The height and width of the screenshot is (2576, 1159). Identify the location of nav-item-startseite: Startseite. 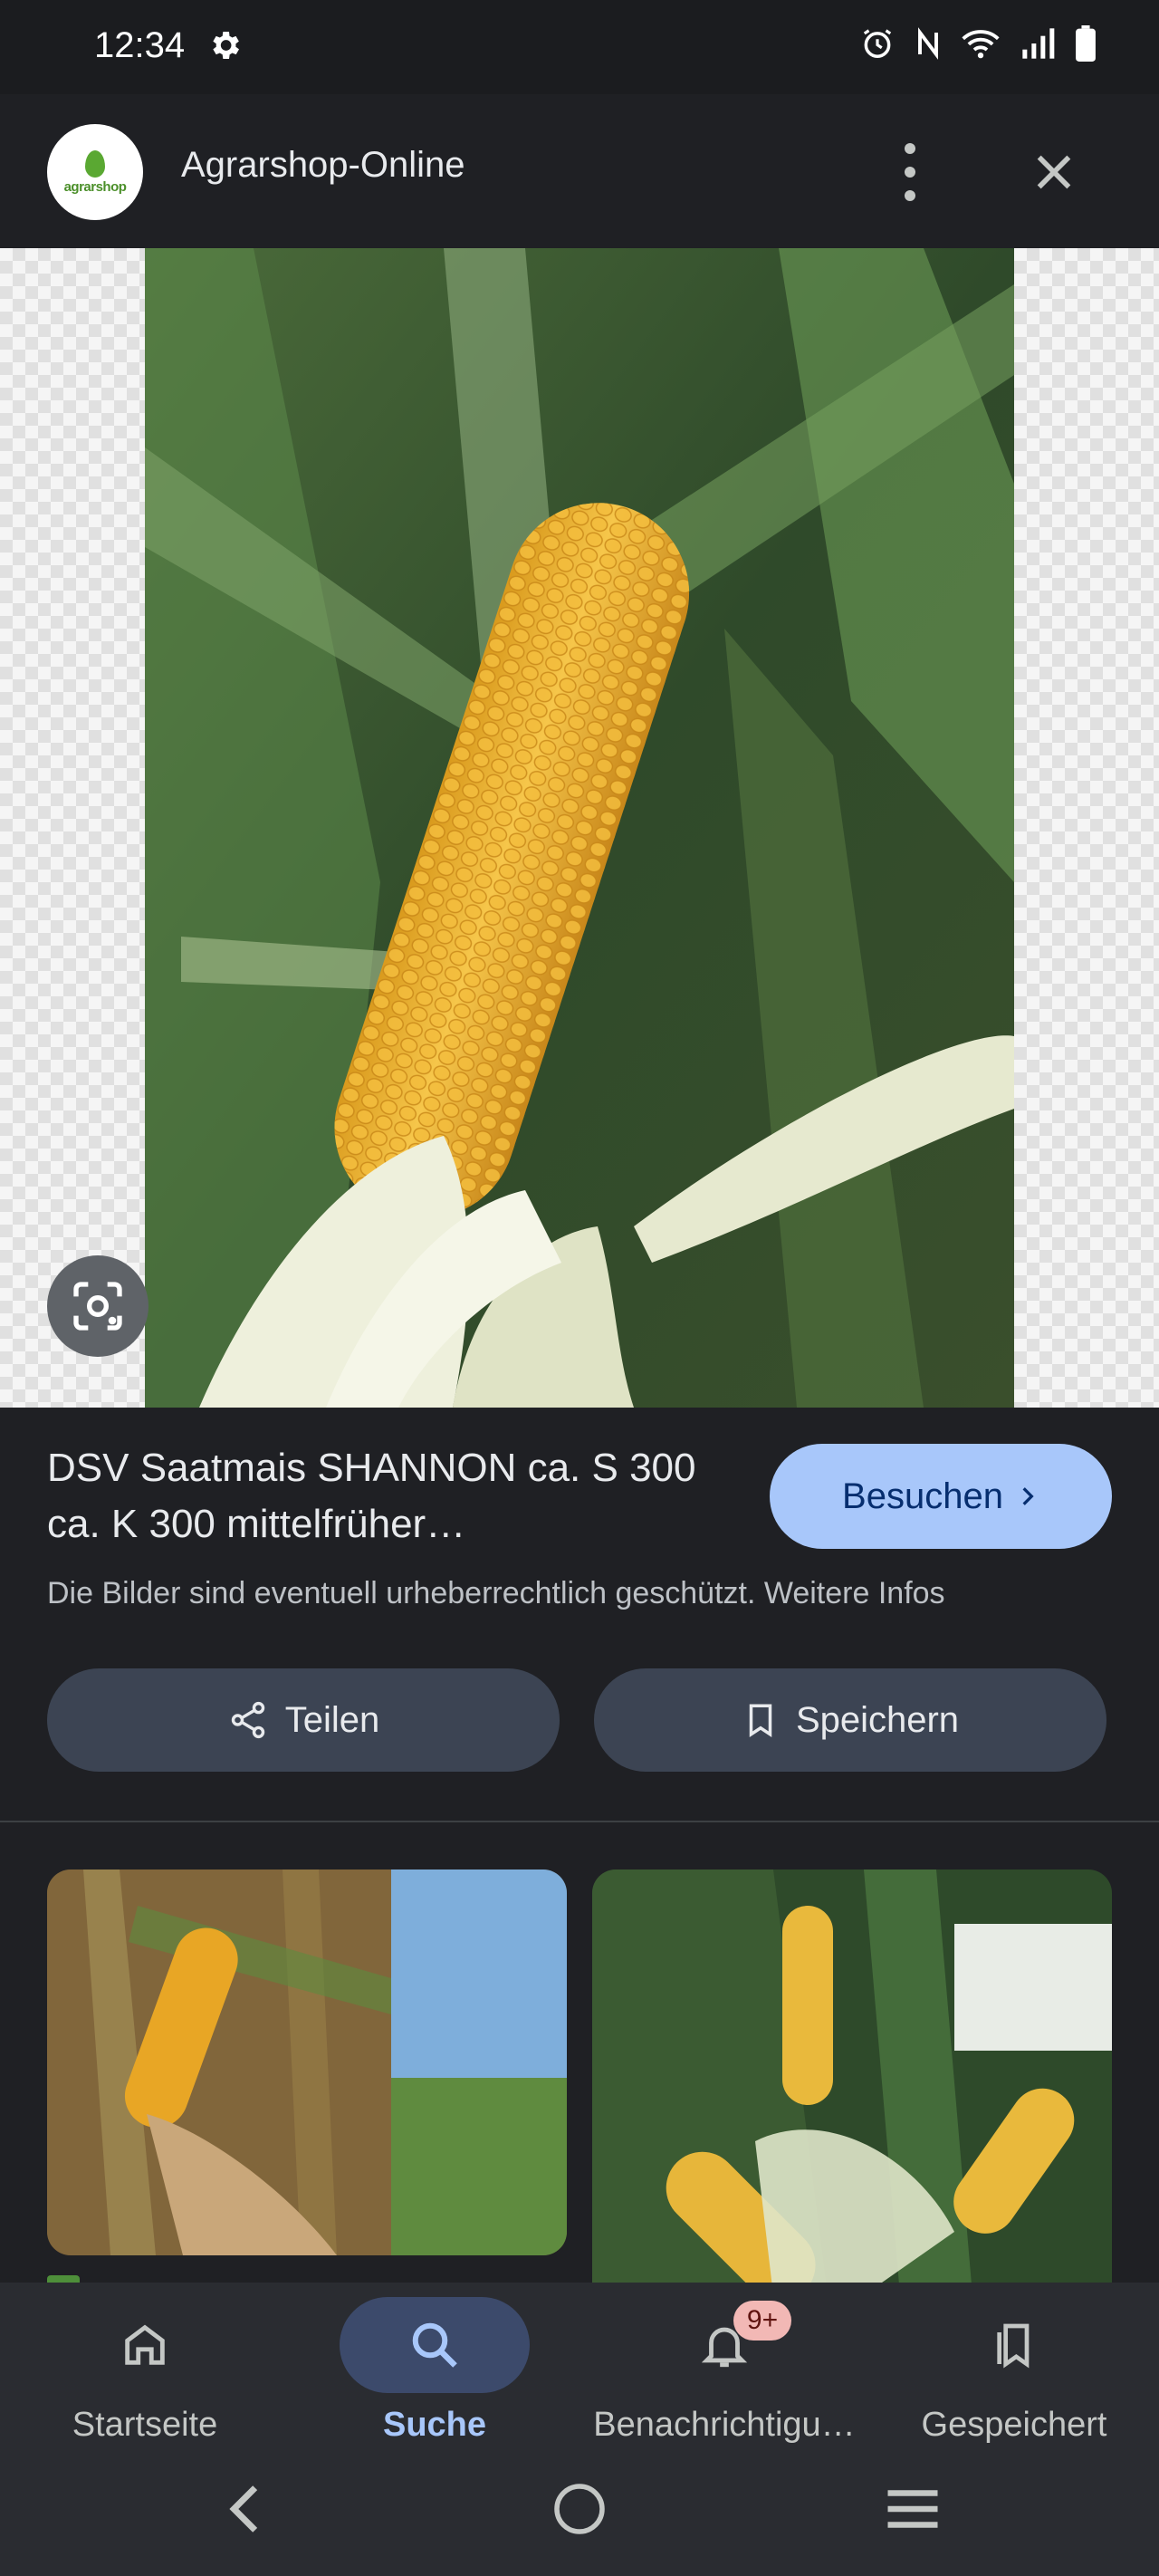
(145, 2374).